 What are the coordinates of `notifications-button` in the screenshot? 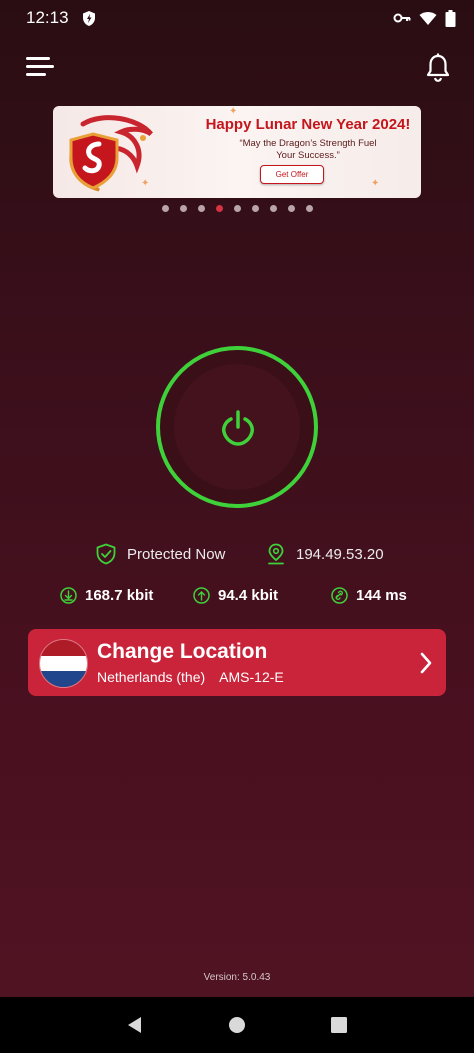 It's located at (438, 68).